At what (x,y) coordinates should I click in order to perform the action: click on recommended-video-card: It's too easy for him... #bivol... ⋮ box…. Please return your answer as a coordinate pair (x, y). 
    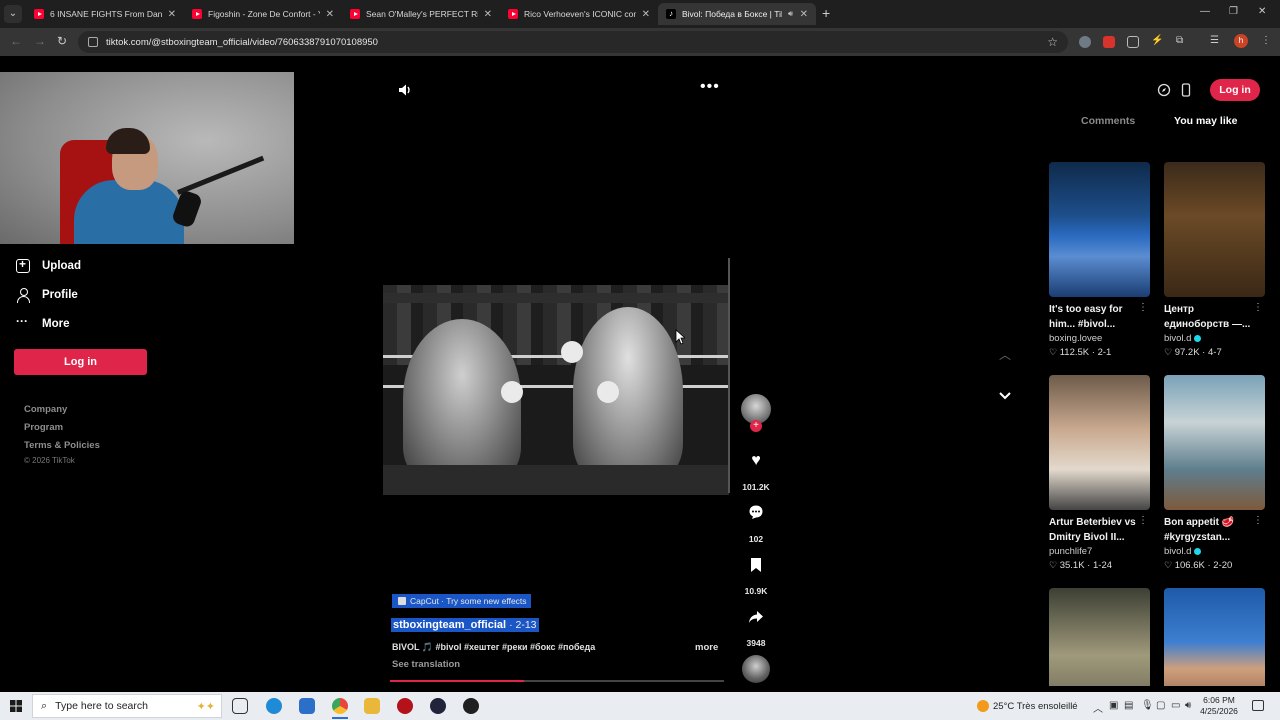
    Looking at the image, I should click on (1099, 260).